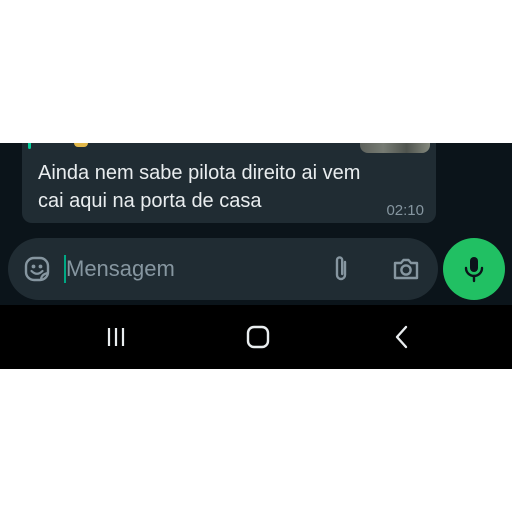 This screenshot has height=512, width=512. I want to click on recent-apps-button, so click(116, 337).